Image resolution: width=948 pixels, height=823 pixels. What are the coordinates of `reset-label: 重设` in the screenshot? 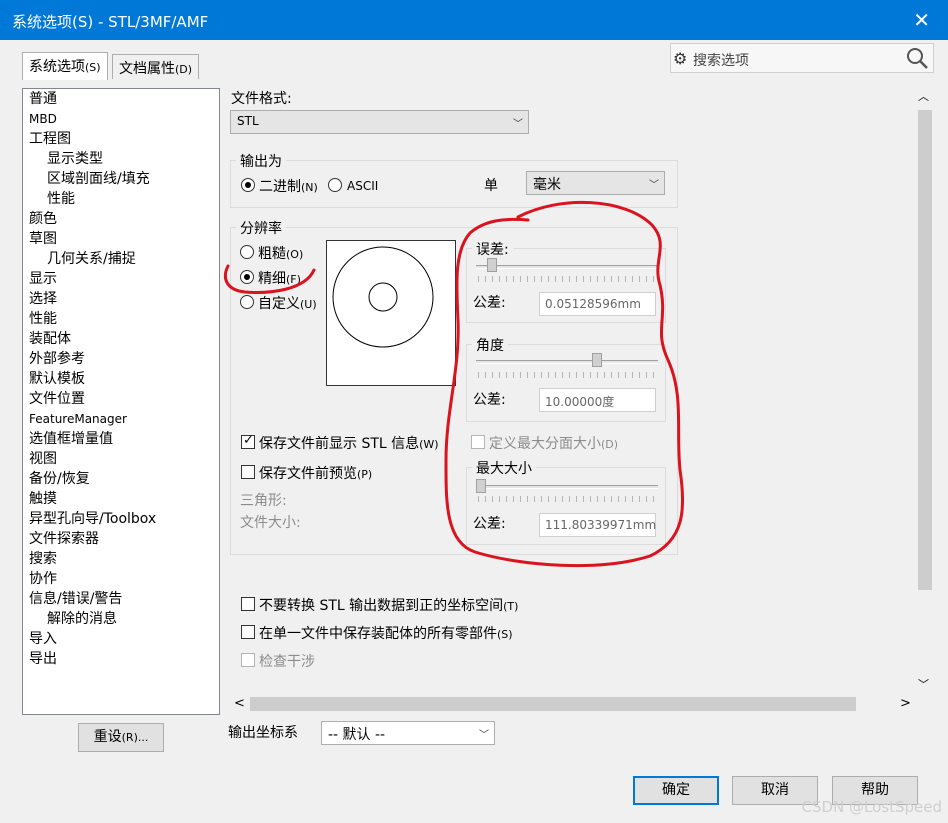 It's located at (107, 737).